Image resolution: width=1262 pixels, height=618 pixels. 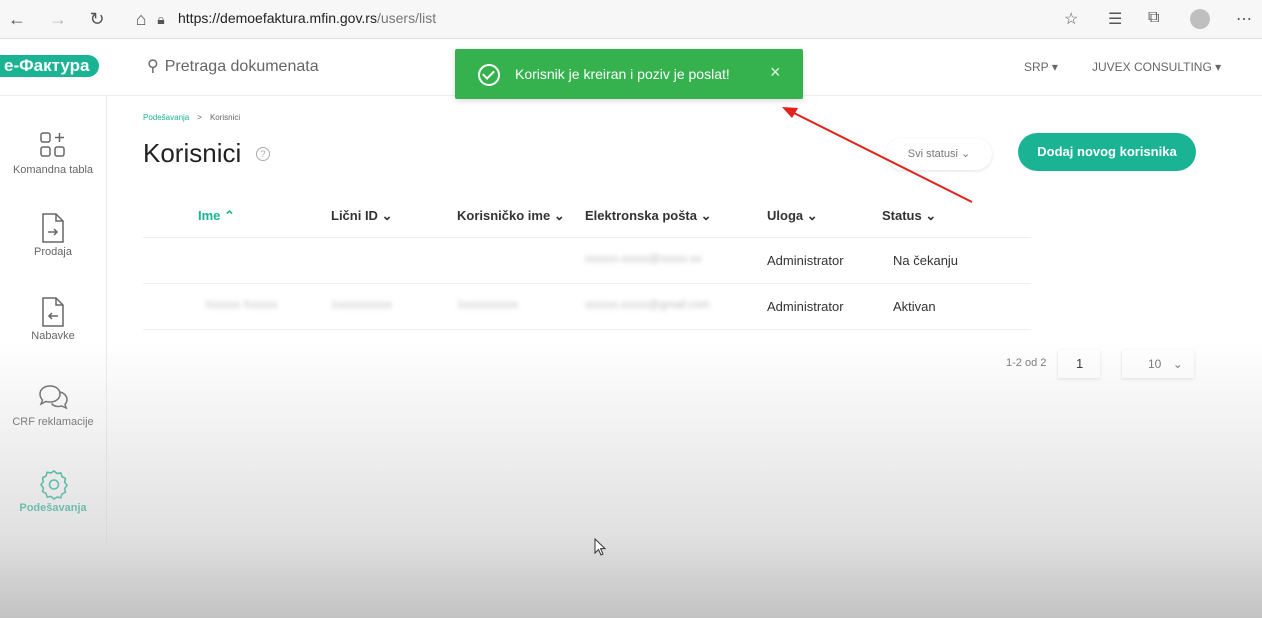 I want to click on sidebar-item-label: Komandna tabla, so click(x=53, y=170).